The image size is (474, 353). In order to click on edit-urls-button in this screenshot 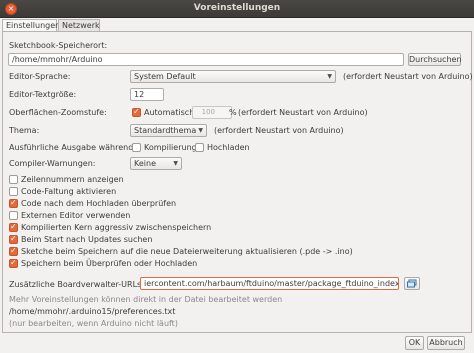, I will do `click(412, 283)`.